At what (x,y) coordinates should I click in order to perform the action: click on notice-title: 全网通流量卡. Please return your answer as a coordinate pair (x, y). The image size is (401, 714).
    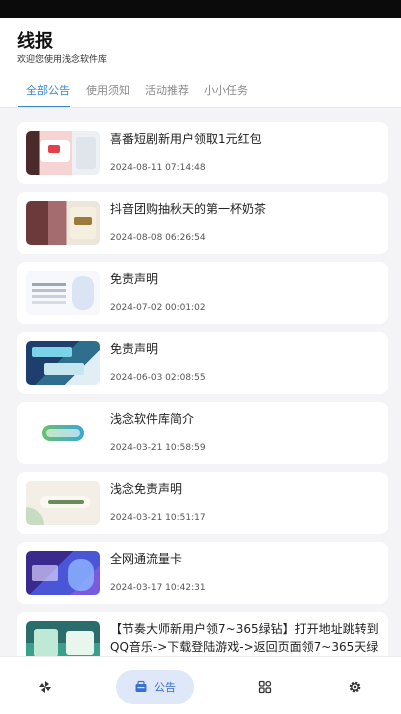
    Looking at the image, I should click on (146, 559).